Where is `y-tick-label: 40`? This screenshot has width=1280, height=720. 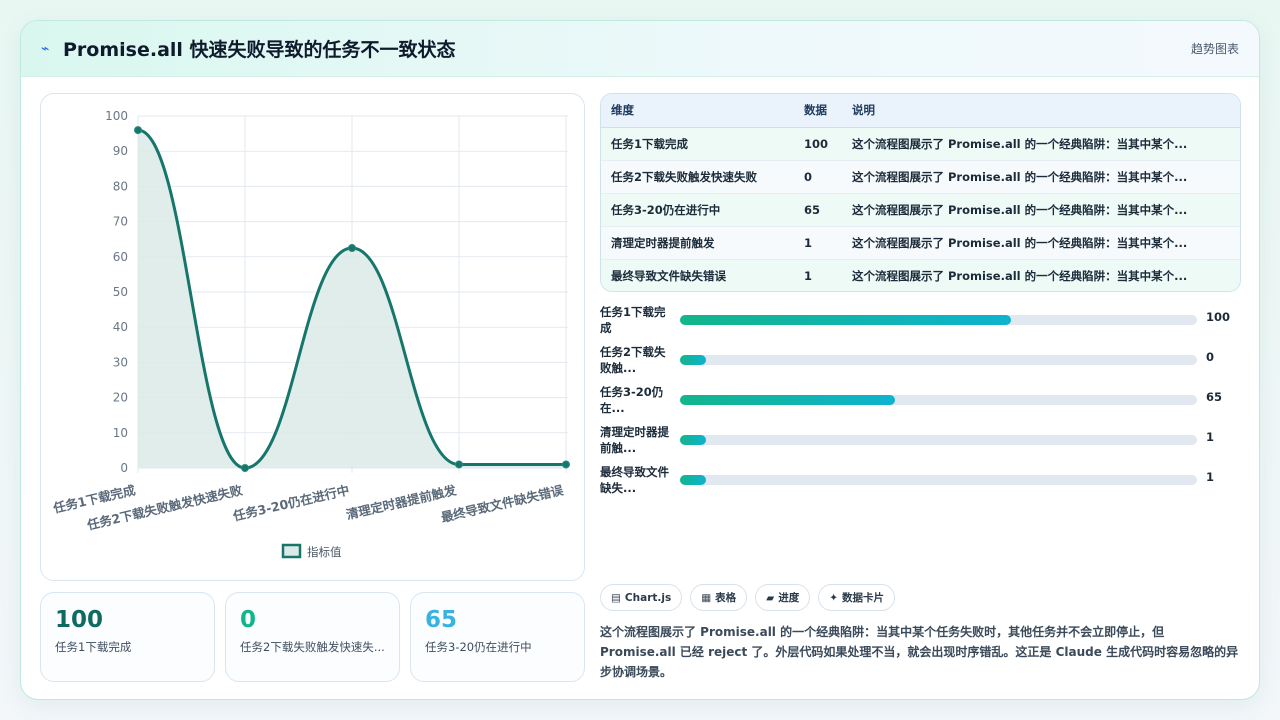 y-tick-label: 40 is located at coordinates (120, 327).